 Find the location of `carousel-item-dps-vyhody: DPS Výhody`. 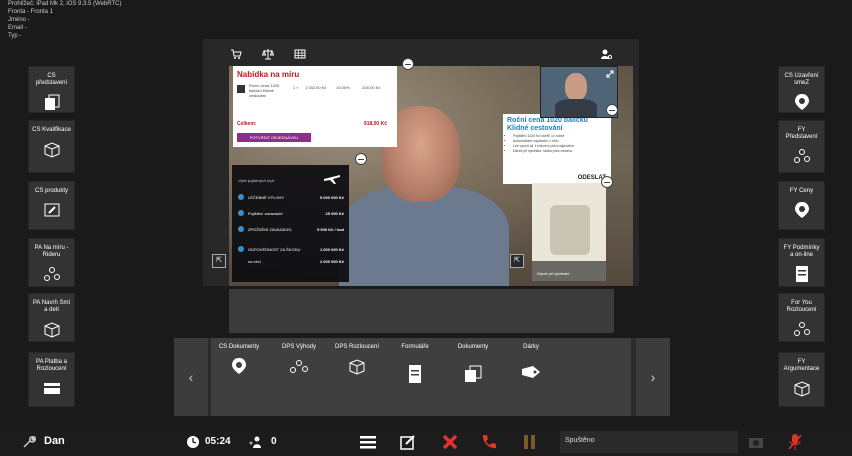

carousel-item-dps-vyhody: DPS Výhody is located at coordinates (299, 359).